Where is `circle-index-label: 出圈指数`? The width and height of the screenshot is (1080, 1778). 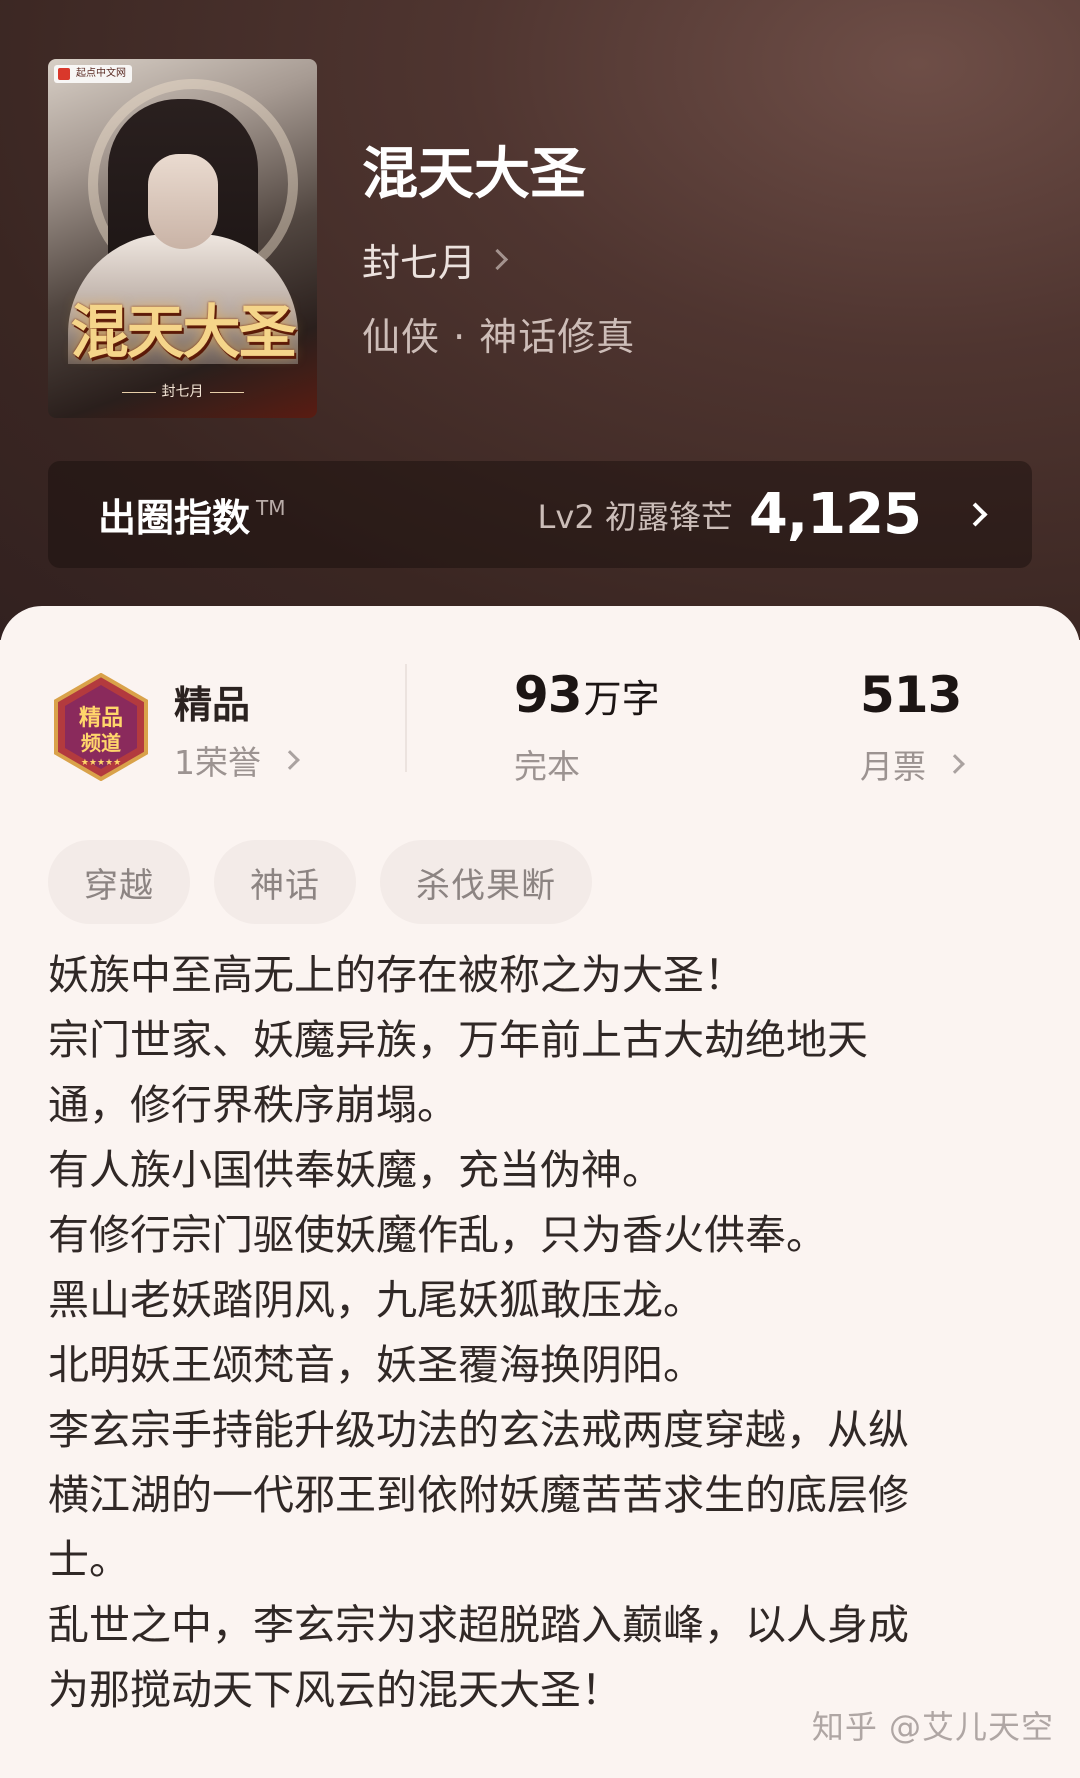
circle-index-label: 出圈指数 is located at coordinates (174, 518).